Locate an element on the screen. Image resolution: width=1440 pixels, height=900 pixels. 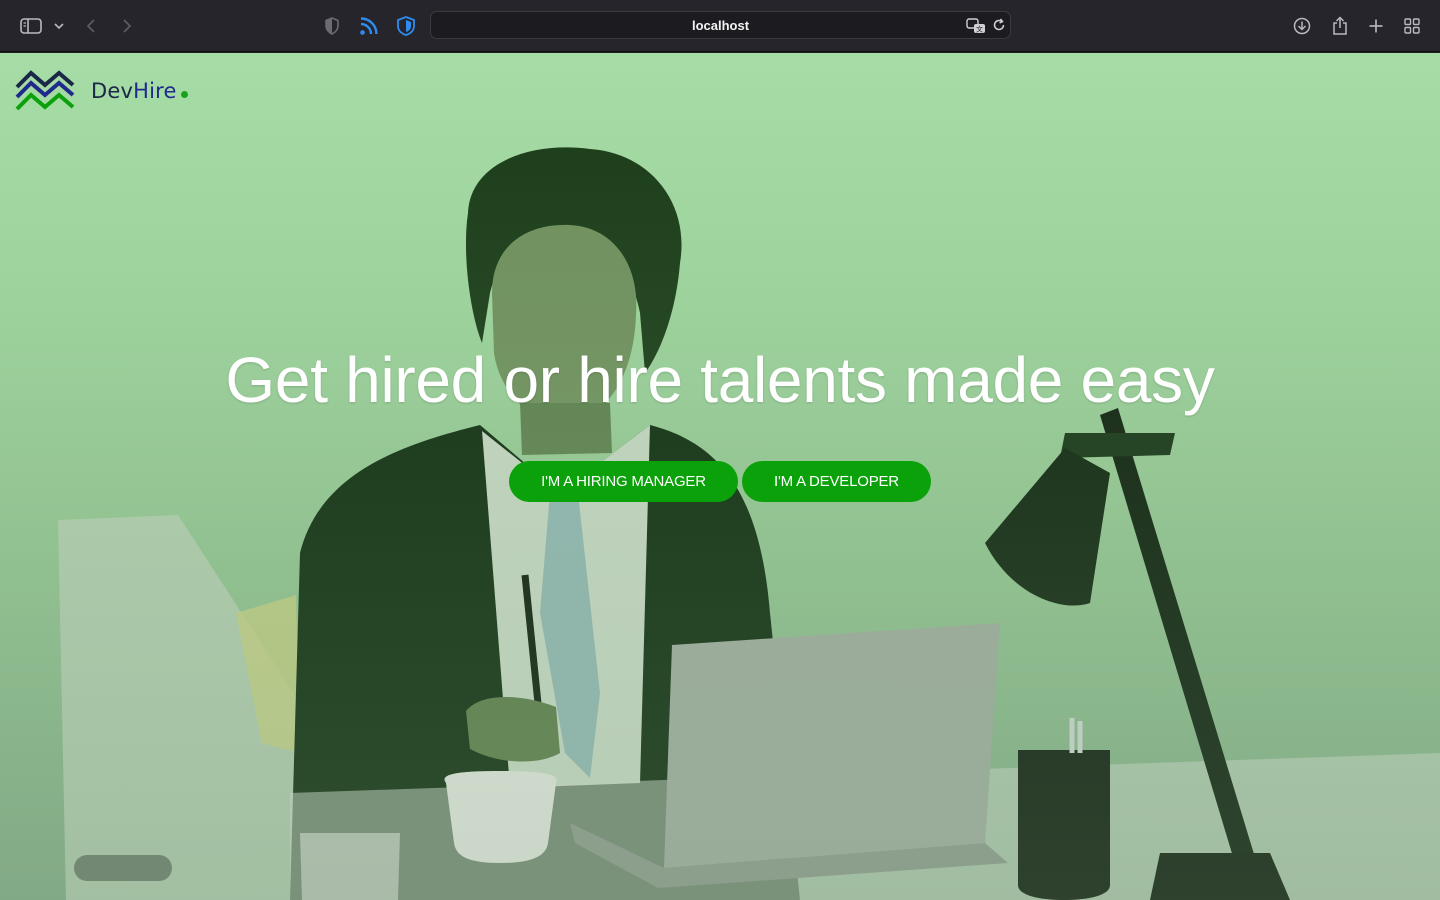
address-bar: localhost 文 is located at coordinates (720, 25).